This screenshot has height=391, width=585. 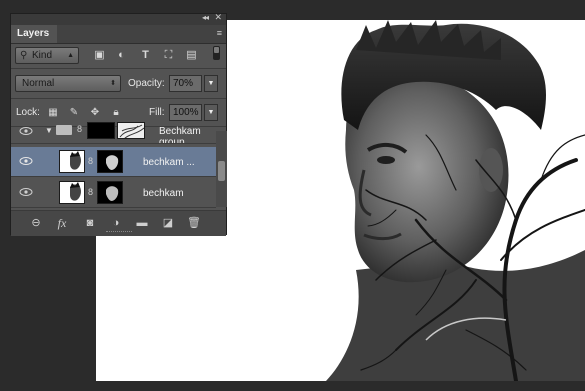 What do you see at coordinates (49, 130) in the screenshot?
I see `expand-triangle-icon: ▼` at bounding box center [49, 130].